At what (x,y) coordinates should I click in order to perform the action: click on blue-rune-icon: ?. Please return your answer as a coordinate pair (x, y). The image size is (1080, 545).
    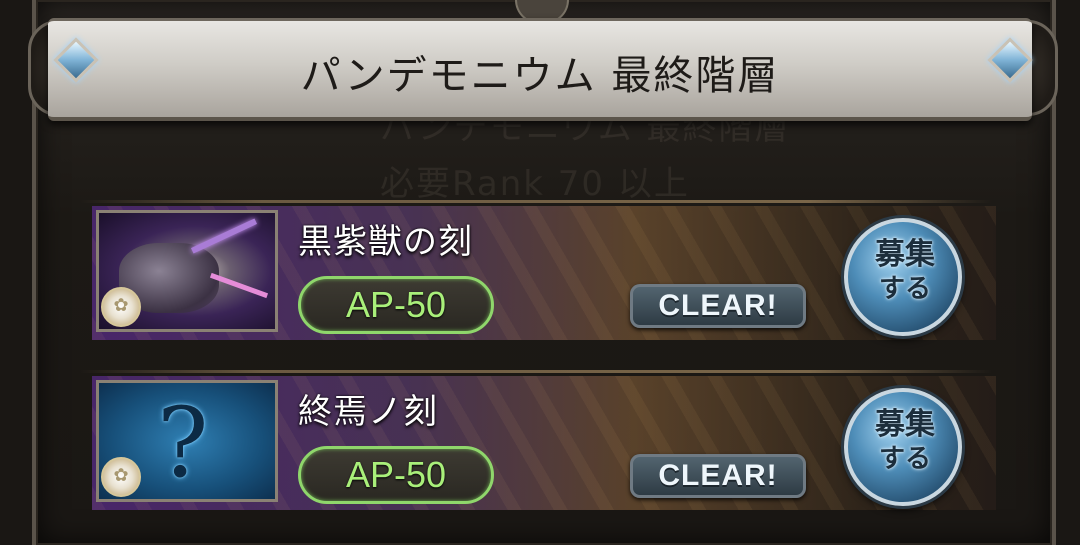
    Looking at the image, I should click on (187, 441).